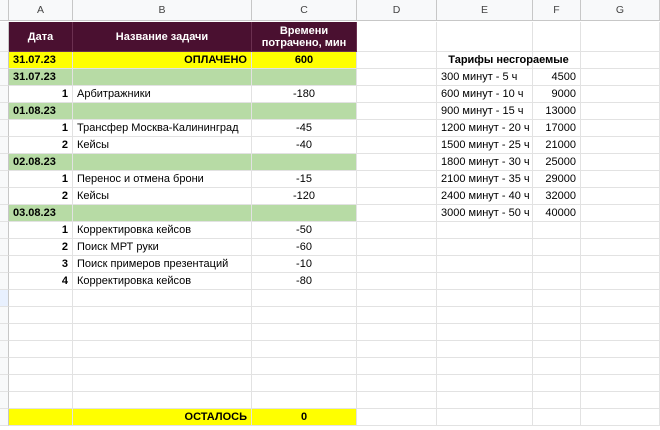 The image size is (660, 430). Describe the element at coordinates (41, 247) in the screenshot. I see `task-number: 2` at that location.